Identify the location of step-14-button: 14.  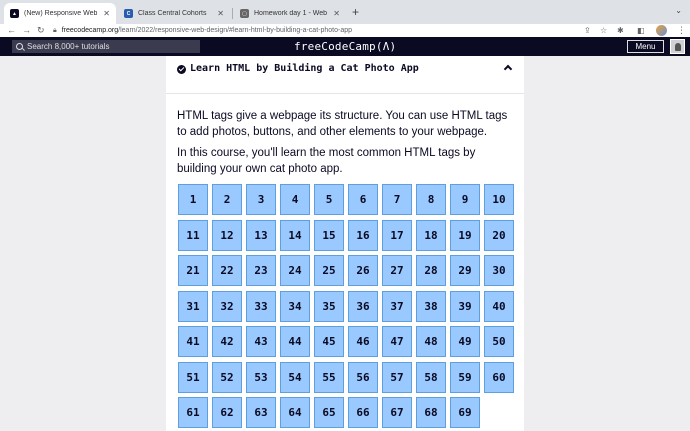
(295, 235).